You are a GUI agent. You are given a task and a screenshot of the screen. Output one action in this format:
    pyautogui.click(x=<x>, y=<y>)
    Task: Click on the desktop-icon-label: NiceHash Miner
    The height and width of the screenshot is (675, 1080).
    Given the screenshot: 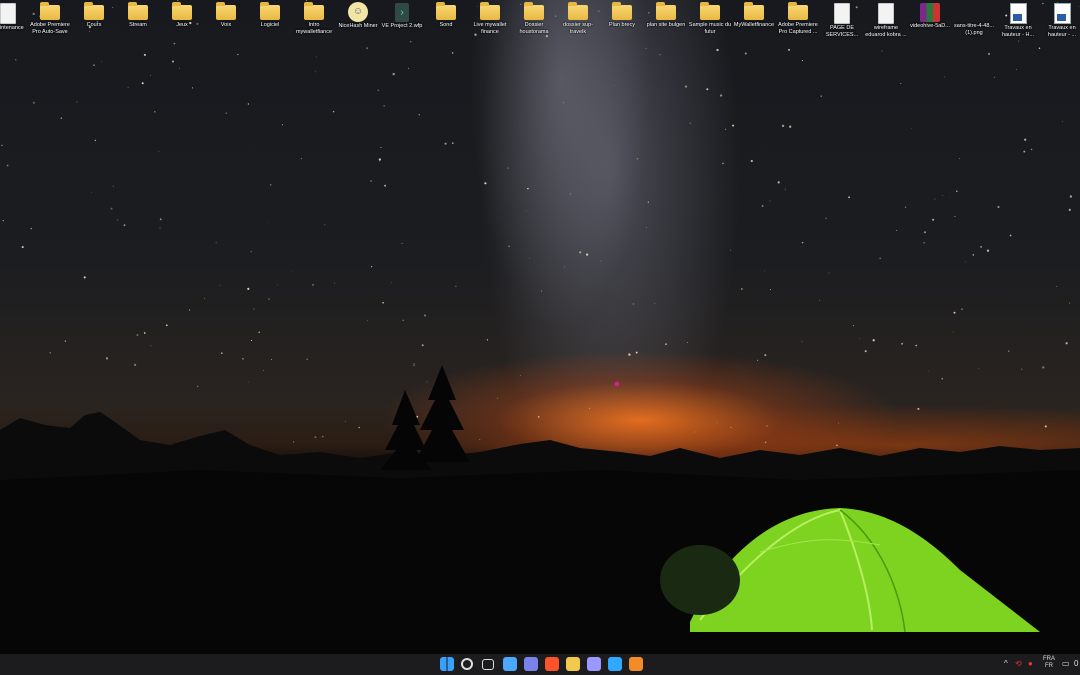 What is the action you would take?
    pyautogui.click(x=358, y=26)
    